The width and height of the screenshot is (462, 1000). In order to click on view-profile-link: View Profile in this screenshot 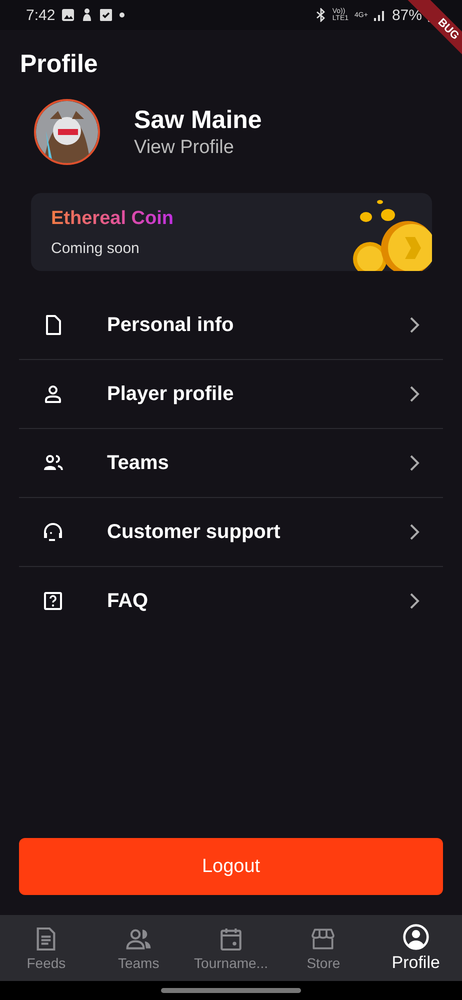, I will do `click(198, 147)`.